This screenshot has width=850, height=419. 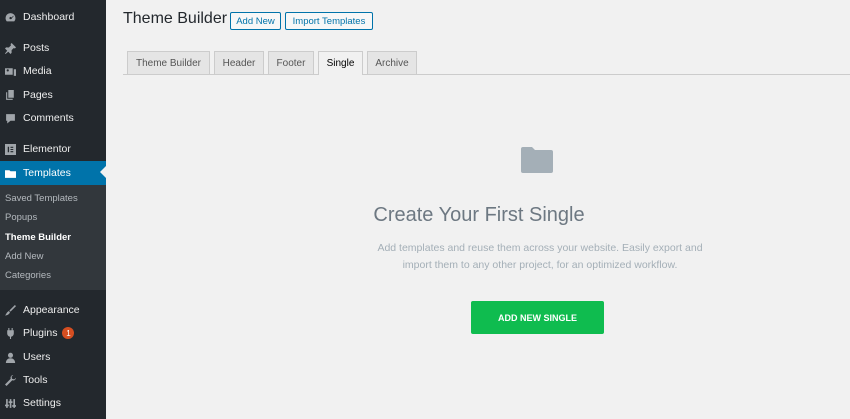 I want to click on add-new-single-button: ADD NEW SINGLE, so click(x=537, y=317).